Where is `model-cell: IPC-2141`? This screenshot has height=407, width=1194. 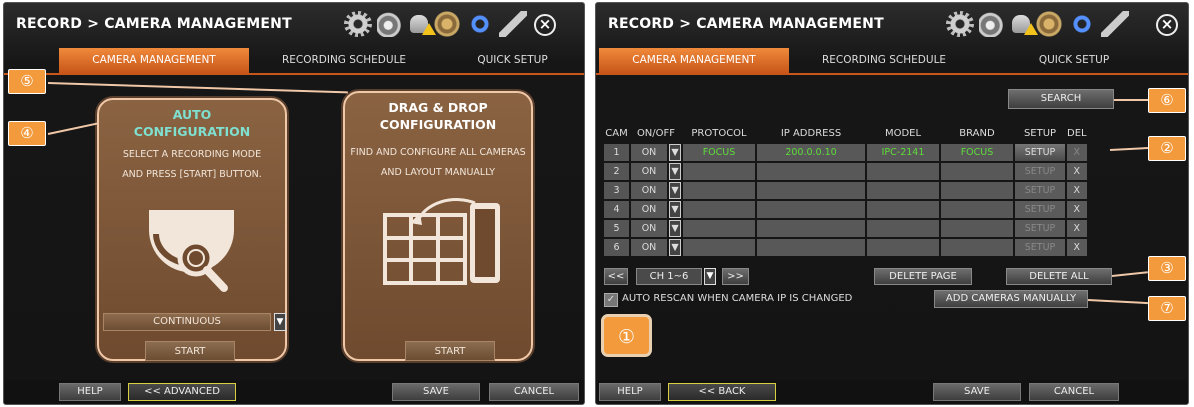 model-cell: IPC-2141 is located at coordinates (903, 152).